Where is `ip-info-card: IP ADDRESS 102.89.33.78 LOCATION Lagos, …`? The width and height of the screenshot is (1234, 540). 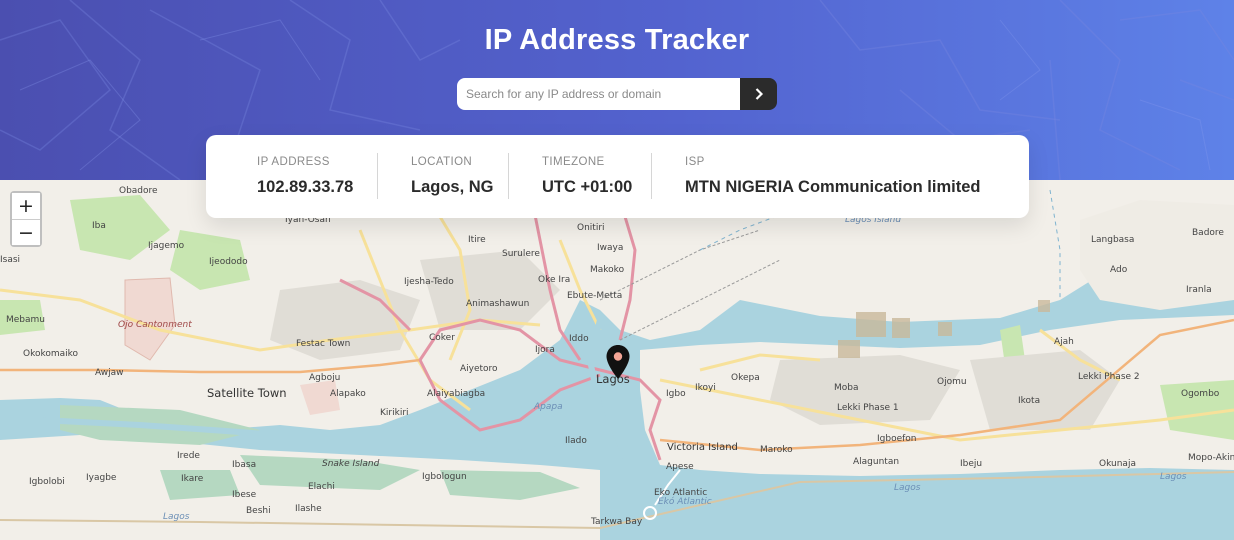 ip-info-card: IP ADDRESS 102.89.33.78 LOCATION Lagos, … is located at coordinates (617, 176).